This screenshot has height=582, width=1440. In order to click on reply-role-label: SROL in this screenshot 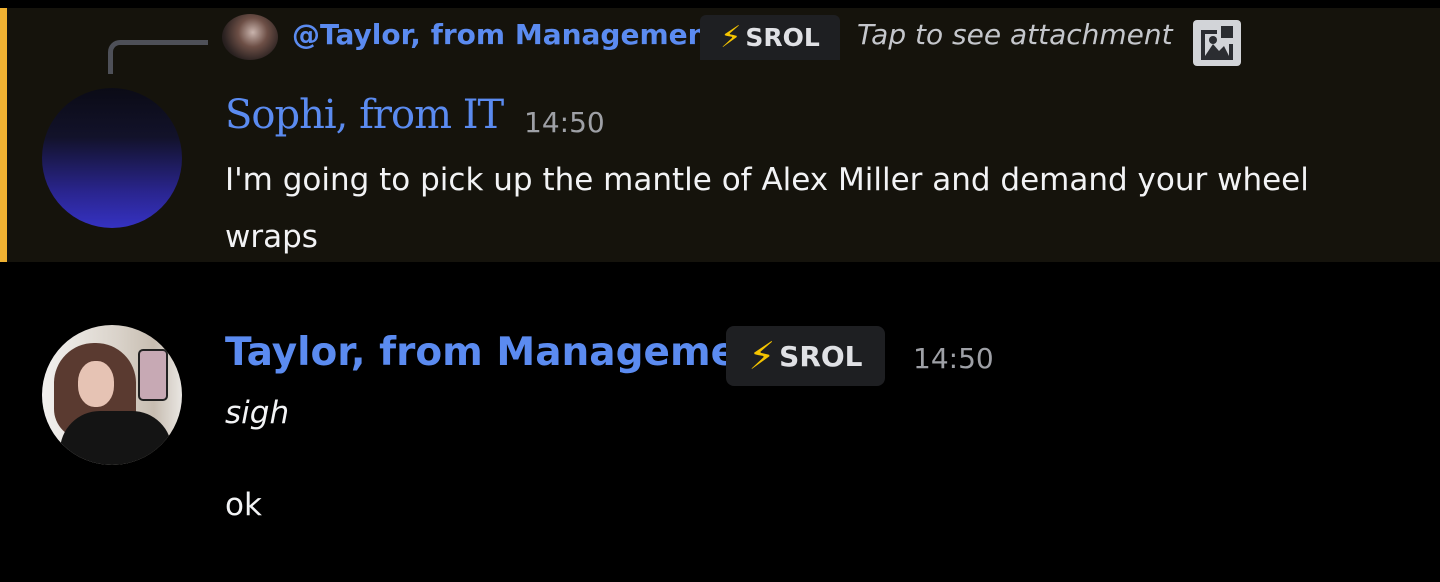, I will do `click(782, 37)`.